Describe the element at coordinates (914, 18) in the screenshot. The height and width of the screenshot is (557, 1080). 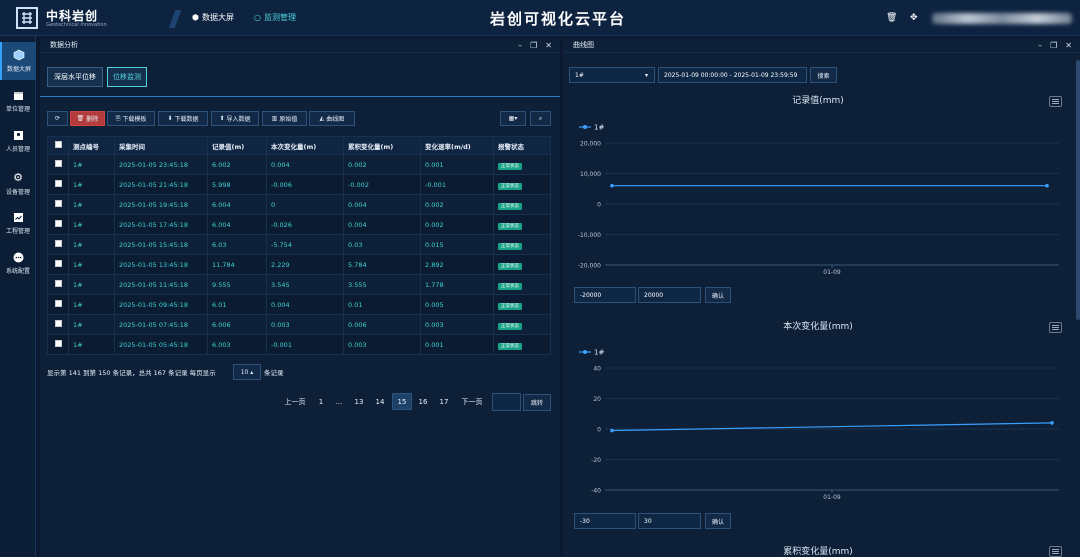
I see `fullscreen-icon: ✥` at that location.